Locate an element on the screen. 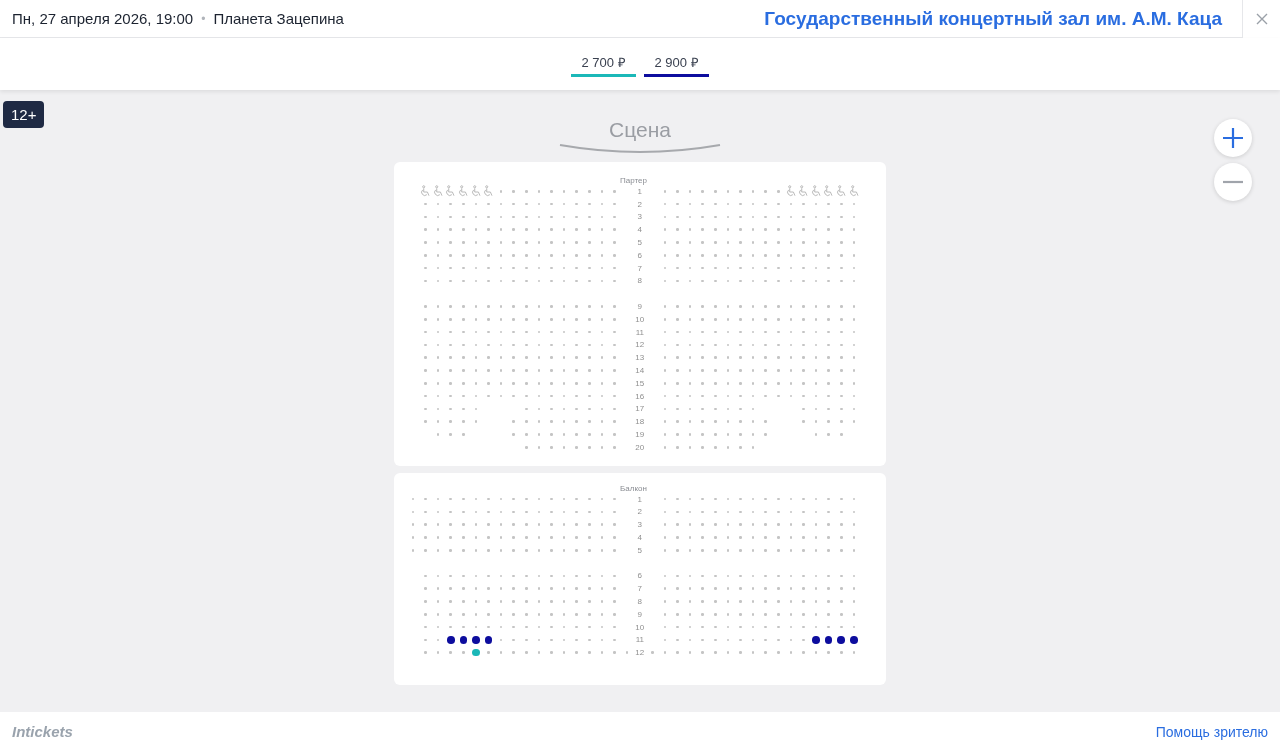 Image resolution: width=1280 pixels, height=751 pixels. event-date: Пн, 27 апреля 2026, 19:00 is located at coordinates (103, 18).